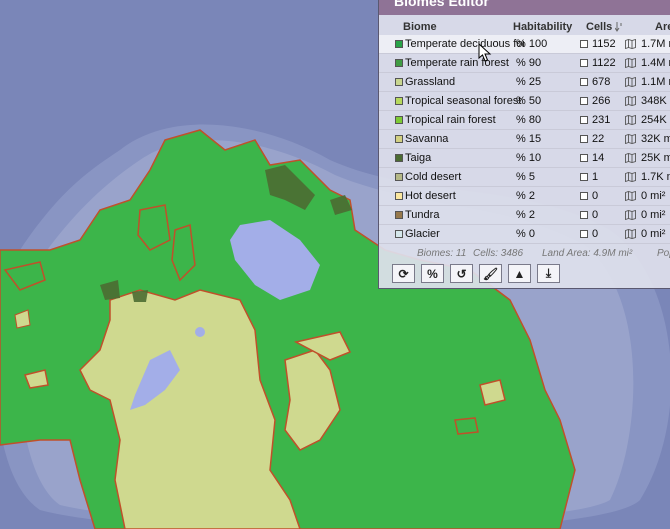 The image size is (670, 529). Describe the element at coordinates (524, 7) in the screenshot. I see `panel-title: Biomes Editor` at that location.